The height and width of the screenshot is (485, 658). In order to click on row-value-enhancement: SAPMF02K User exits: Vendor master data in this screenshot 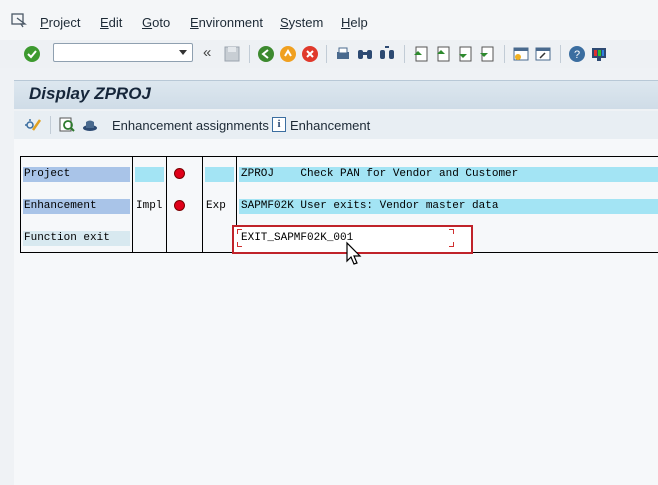, I will do `click(370, 206)`.